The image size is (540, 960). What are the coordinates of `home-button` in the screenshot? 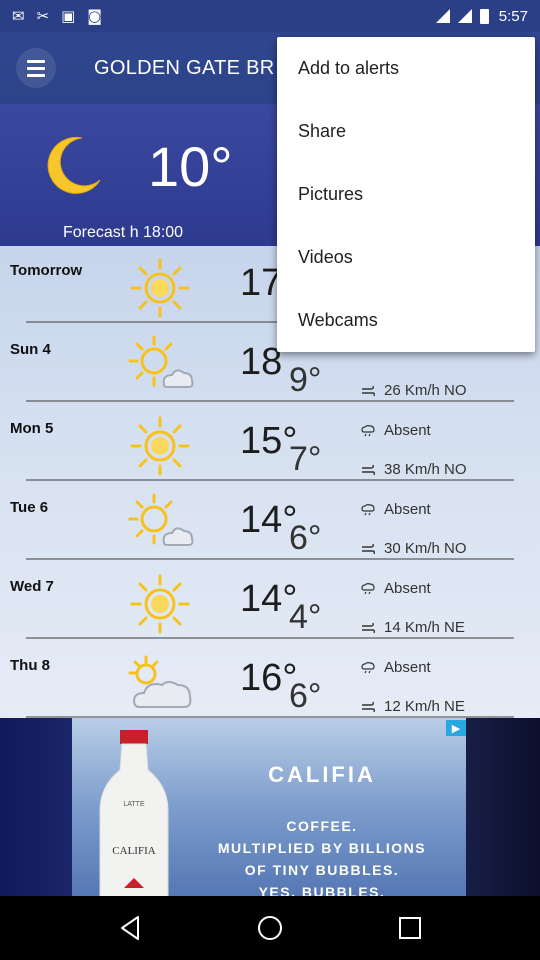 It's located at (270, 928).